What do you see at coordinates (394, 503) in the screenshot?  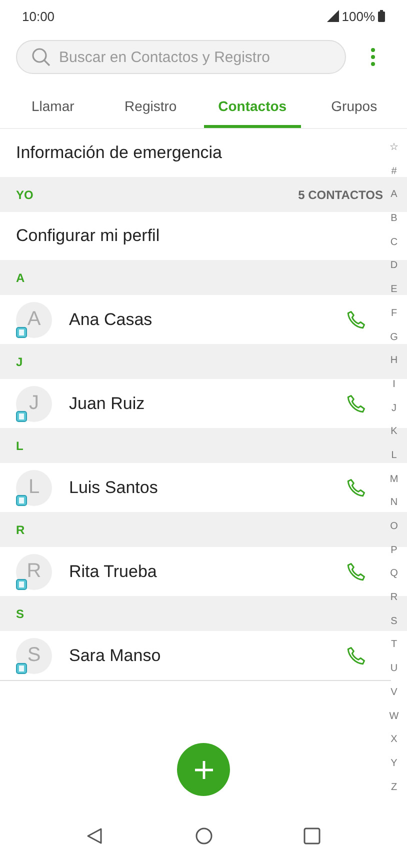 I see `index-letter: N` at bounding box center [394, 503].